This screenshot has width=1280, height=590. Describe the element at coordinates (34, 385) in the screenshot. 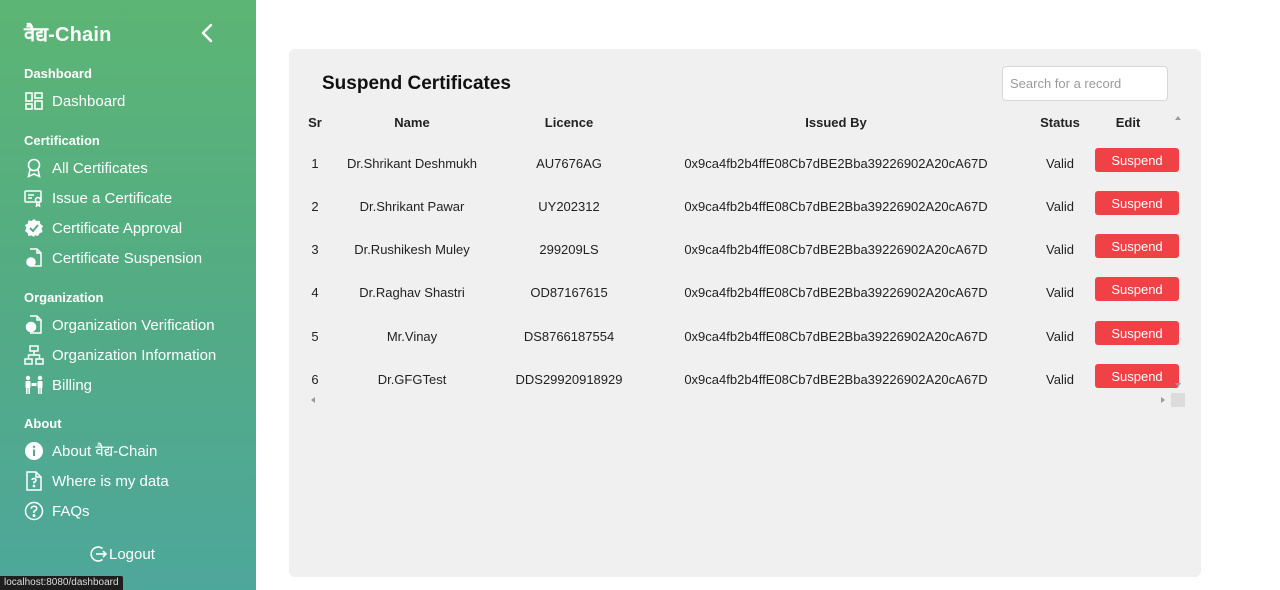

I see `people-money-icon` at that location.